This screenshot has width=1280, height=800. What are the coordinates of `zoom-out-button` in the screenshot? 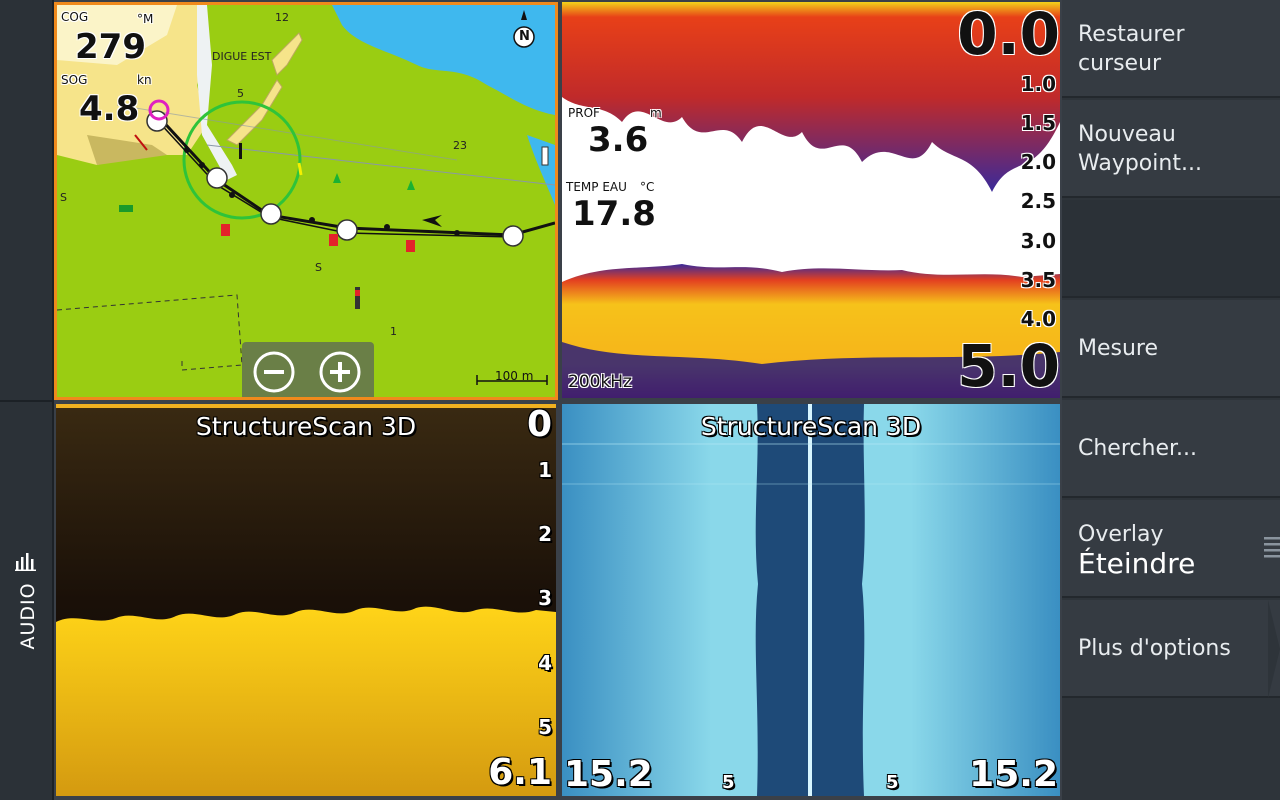 It's located at (274, 372).